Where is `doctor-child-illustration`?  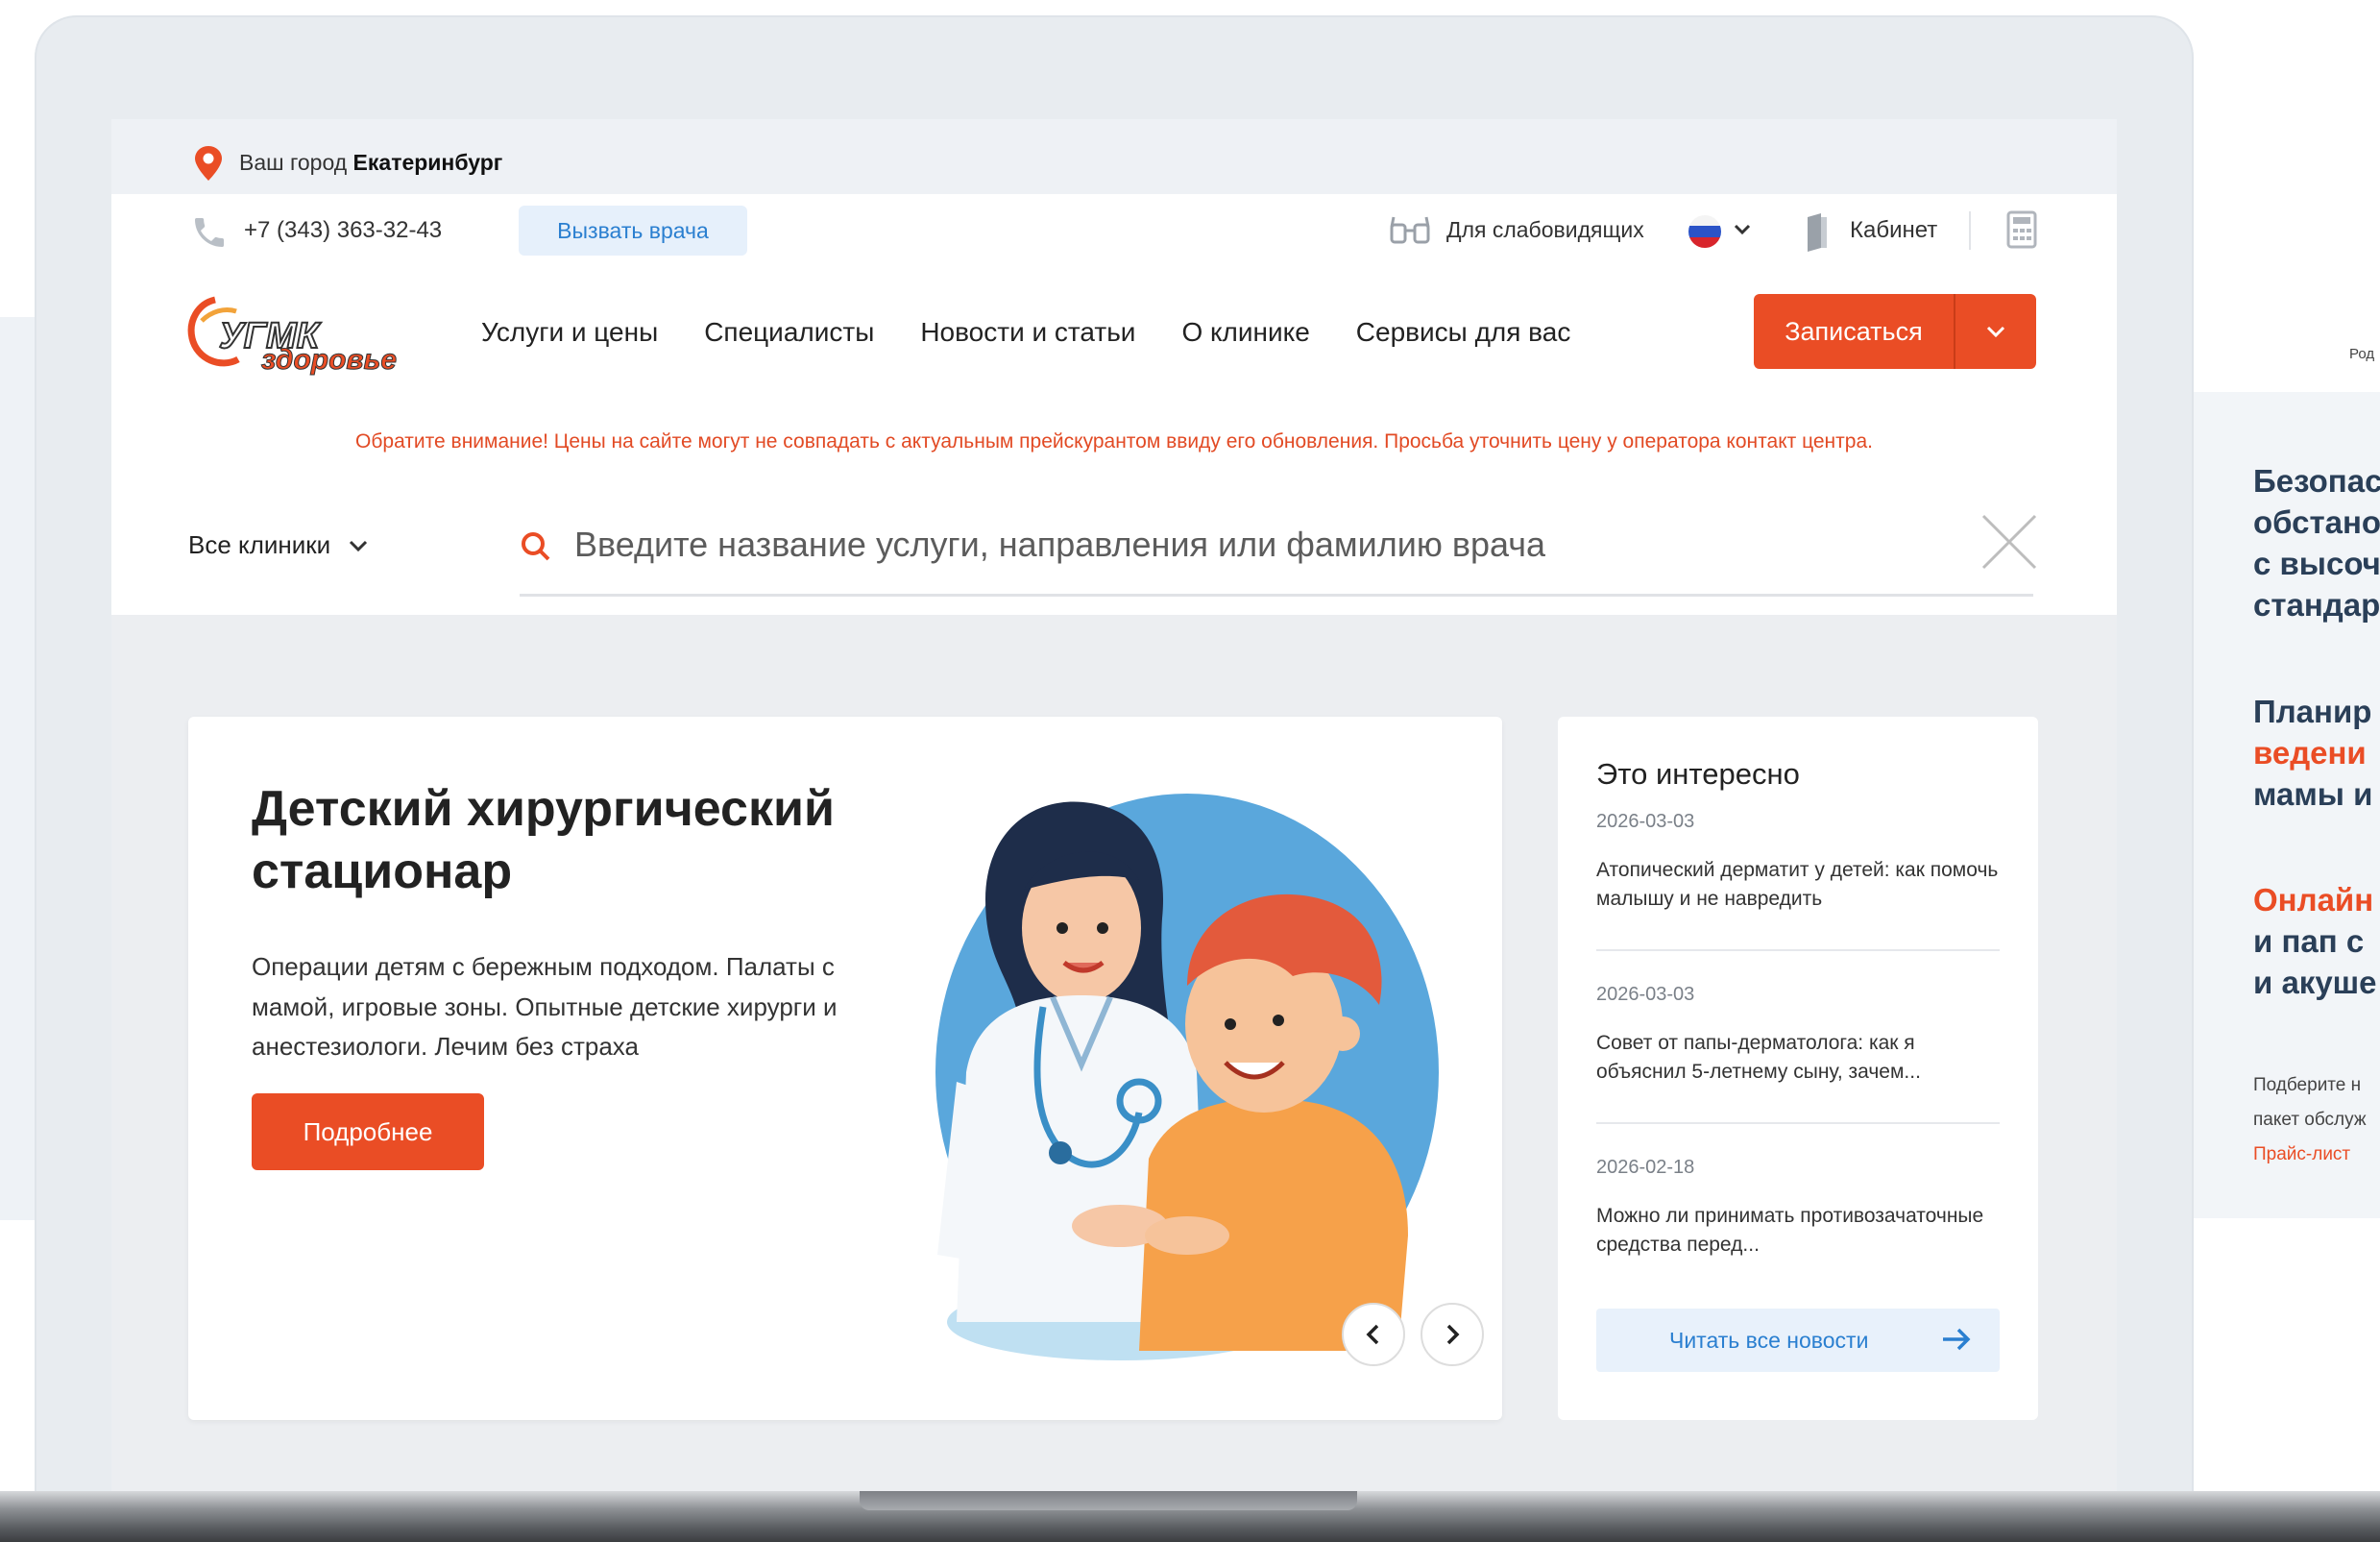
doctor-child-illustration is located at coordinates (1187, 1077).